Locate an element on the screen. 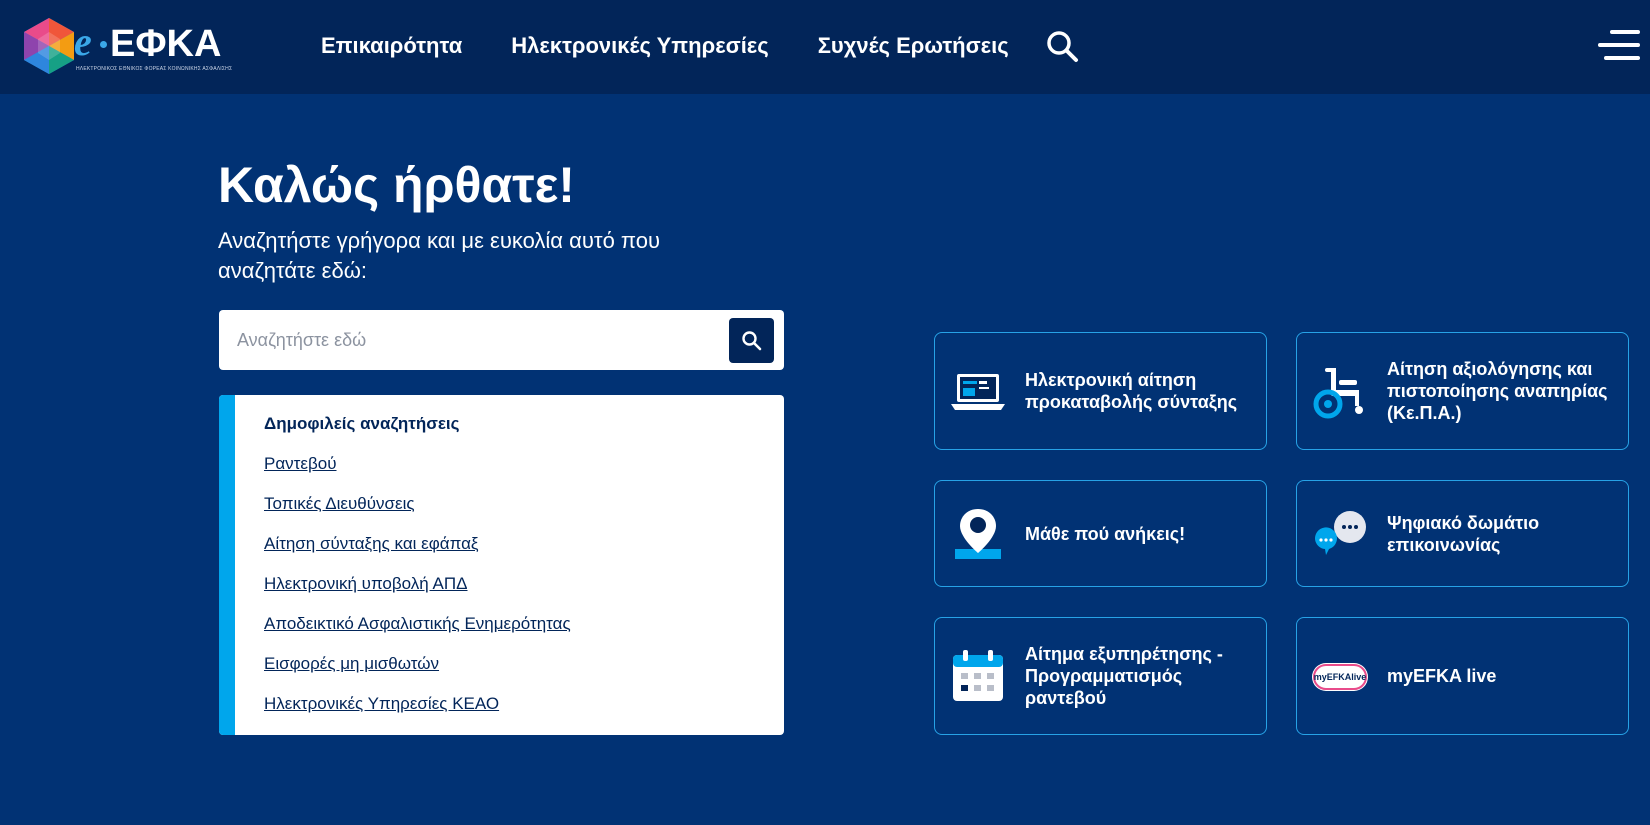  popular-accent-bar is located at coordinates (227, 565).